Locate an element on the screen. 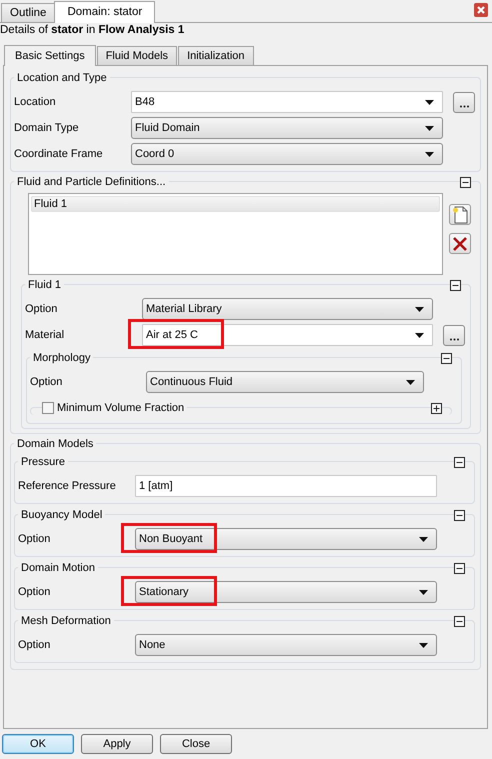  dropdown: Material Library is located at coordinates (287, 309).